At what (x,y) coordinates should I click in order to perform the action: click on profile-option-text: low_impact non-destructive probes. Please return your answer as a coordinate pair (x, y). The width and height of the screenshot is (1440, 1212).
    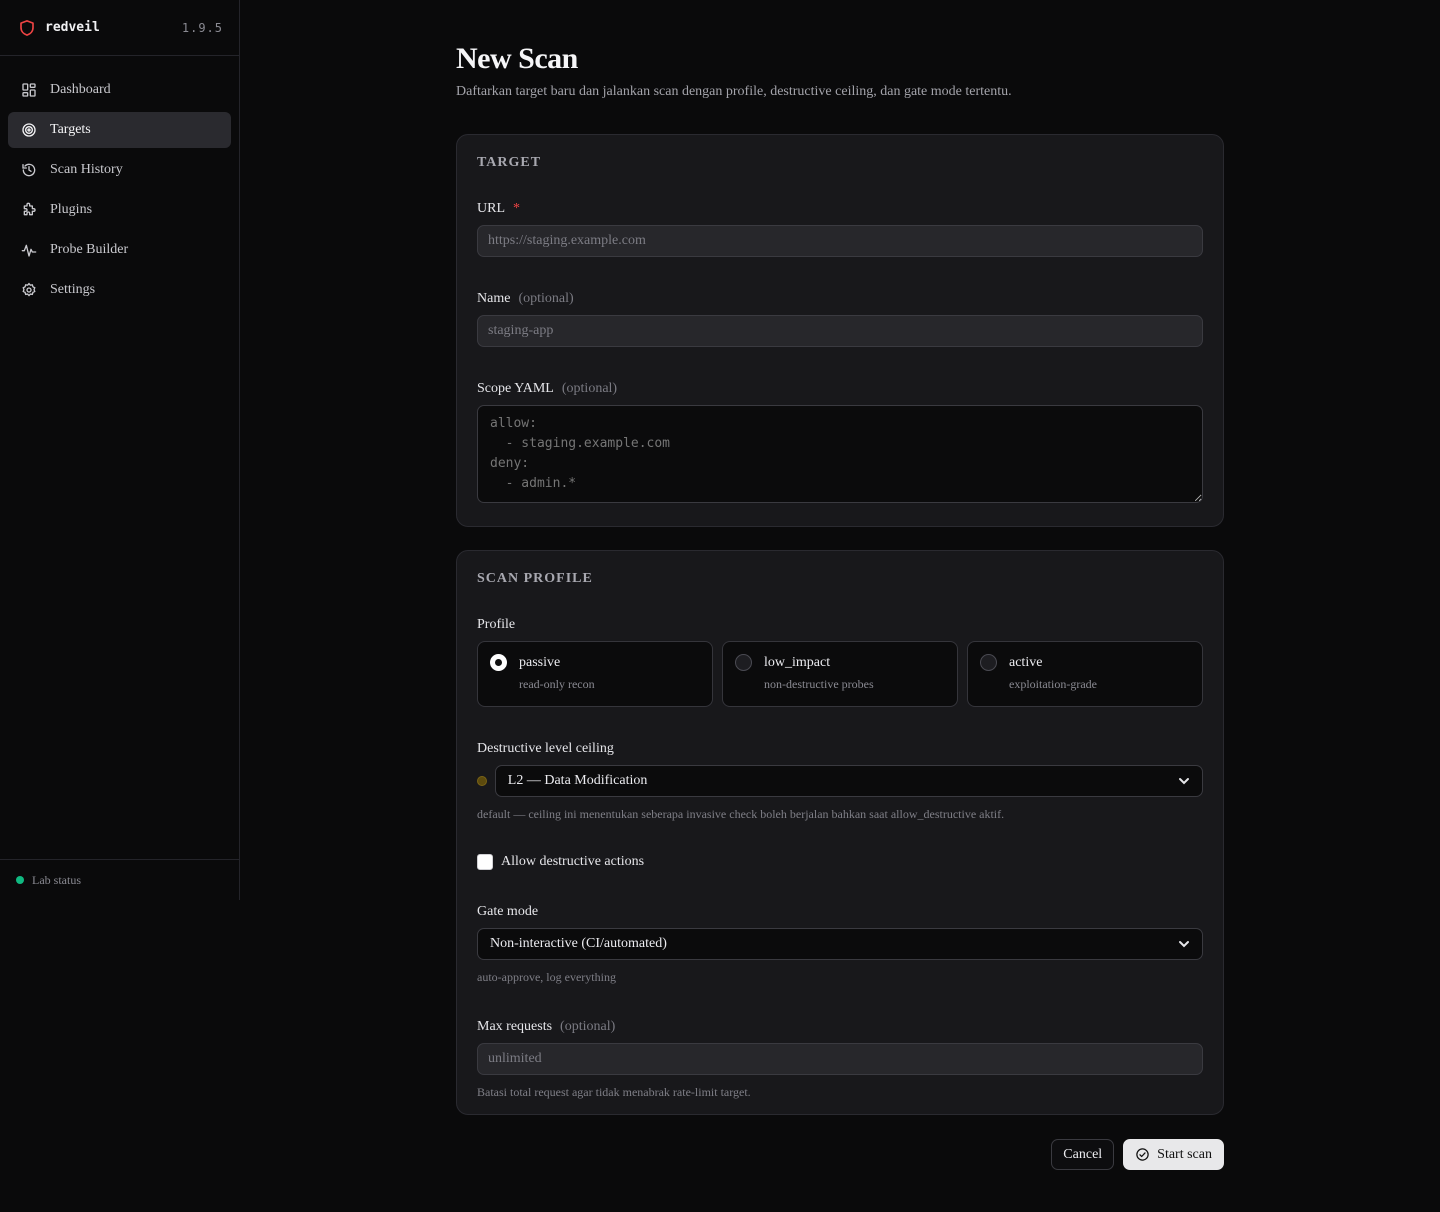
    Looking at the image, I should click on (819, 680).